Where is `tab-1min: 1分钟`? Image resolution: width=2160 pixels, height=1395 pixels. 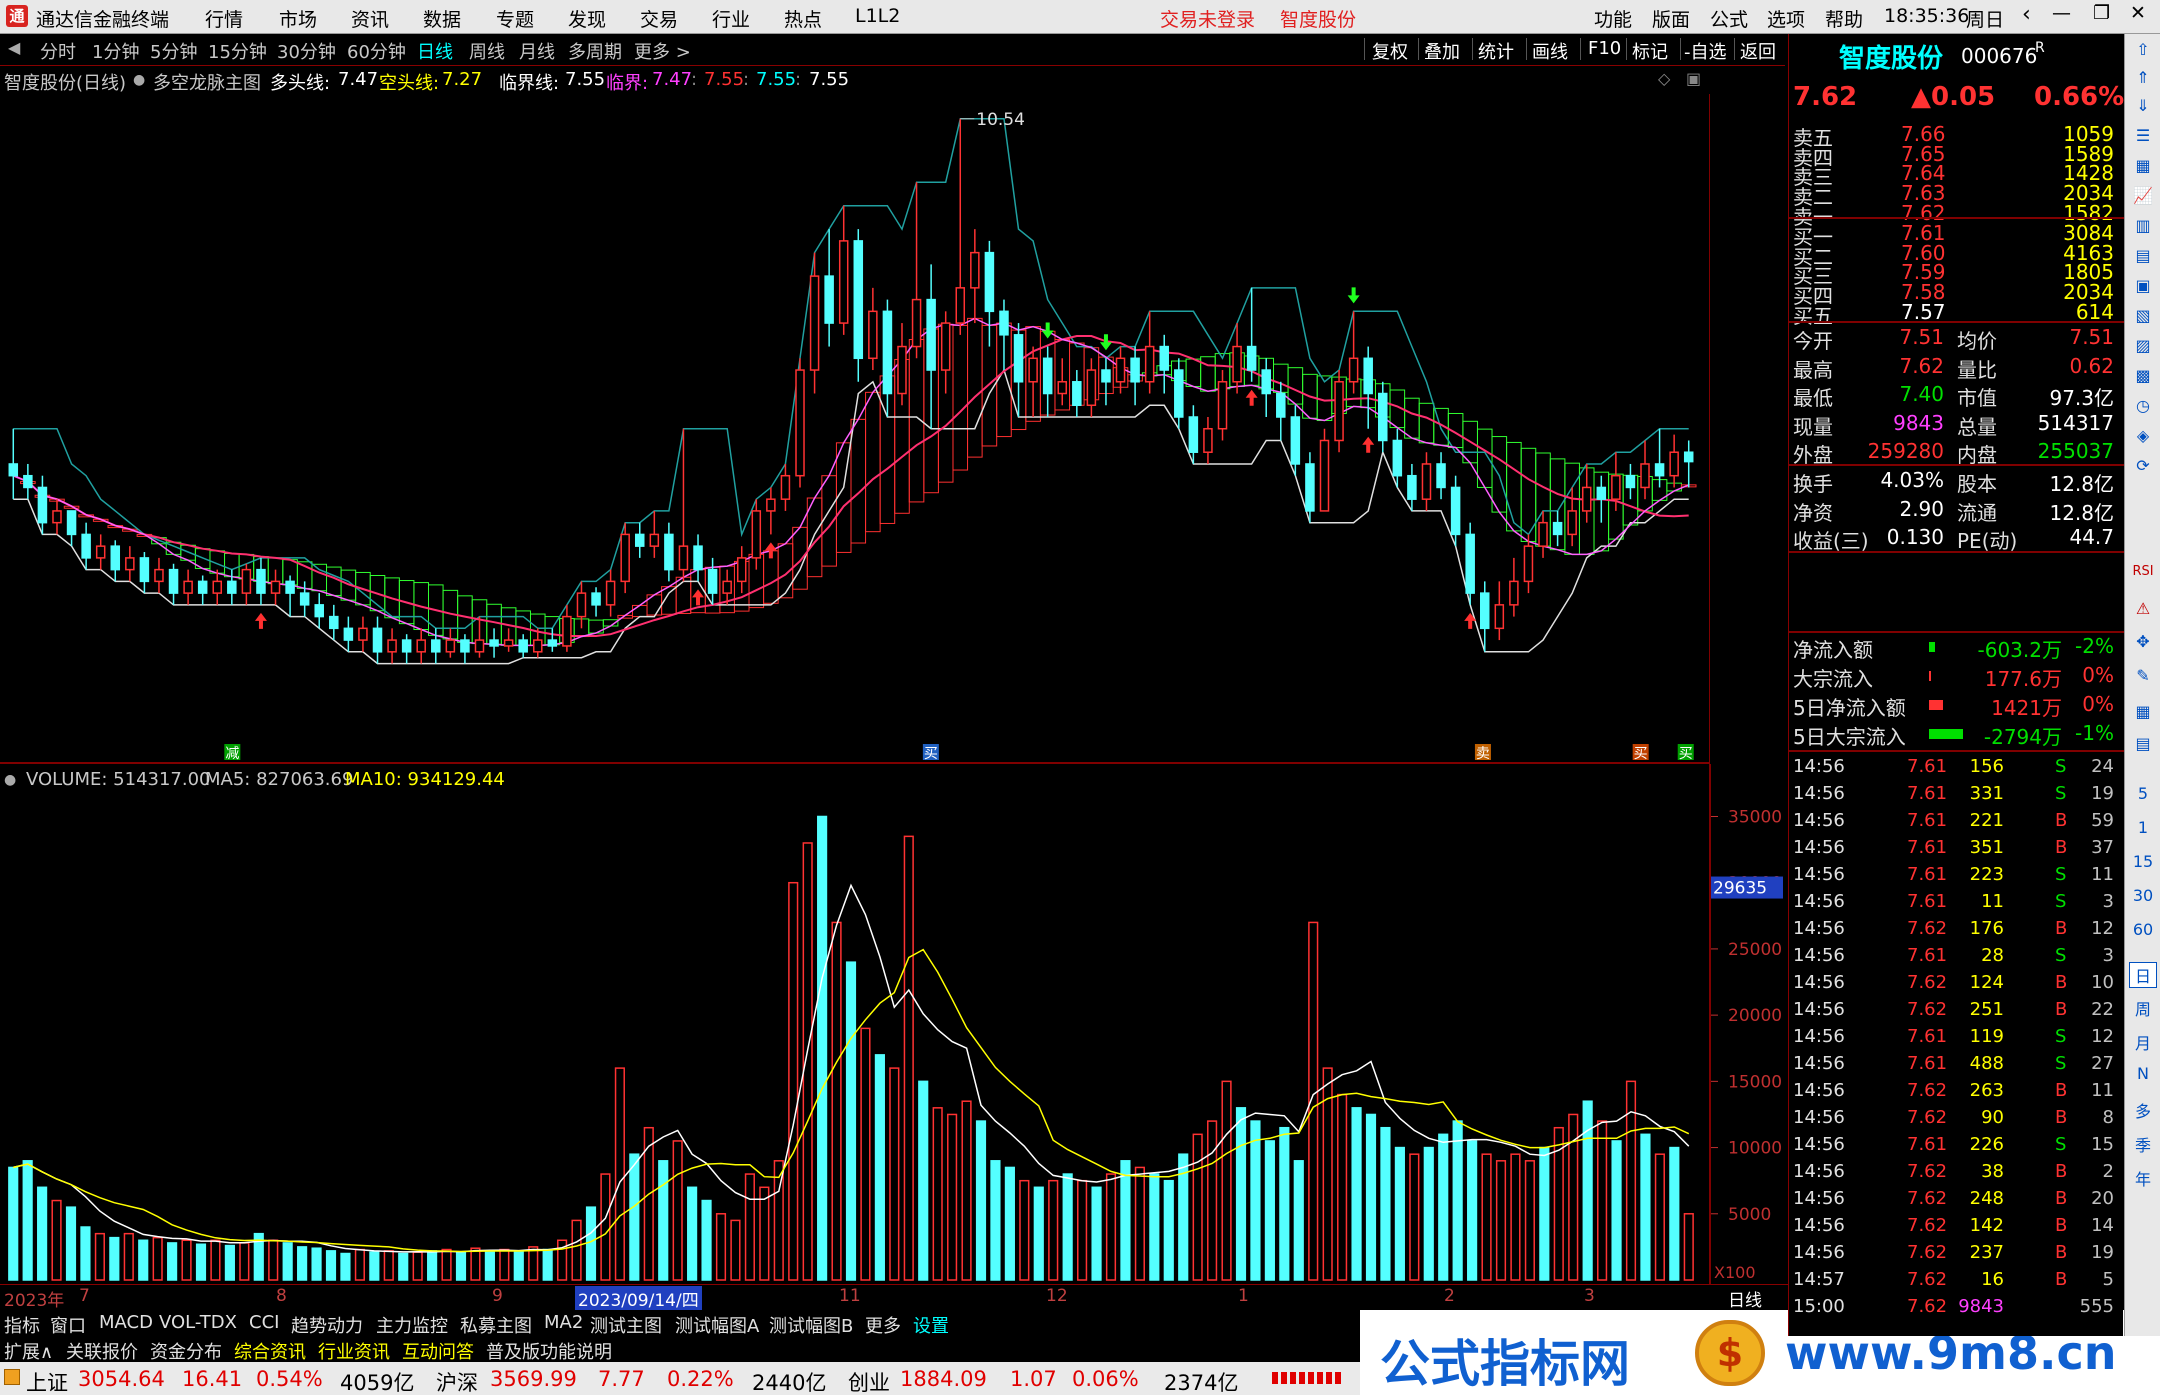
tab-1min: 1分钟 is located at coordinates (115, 51).